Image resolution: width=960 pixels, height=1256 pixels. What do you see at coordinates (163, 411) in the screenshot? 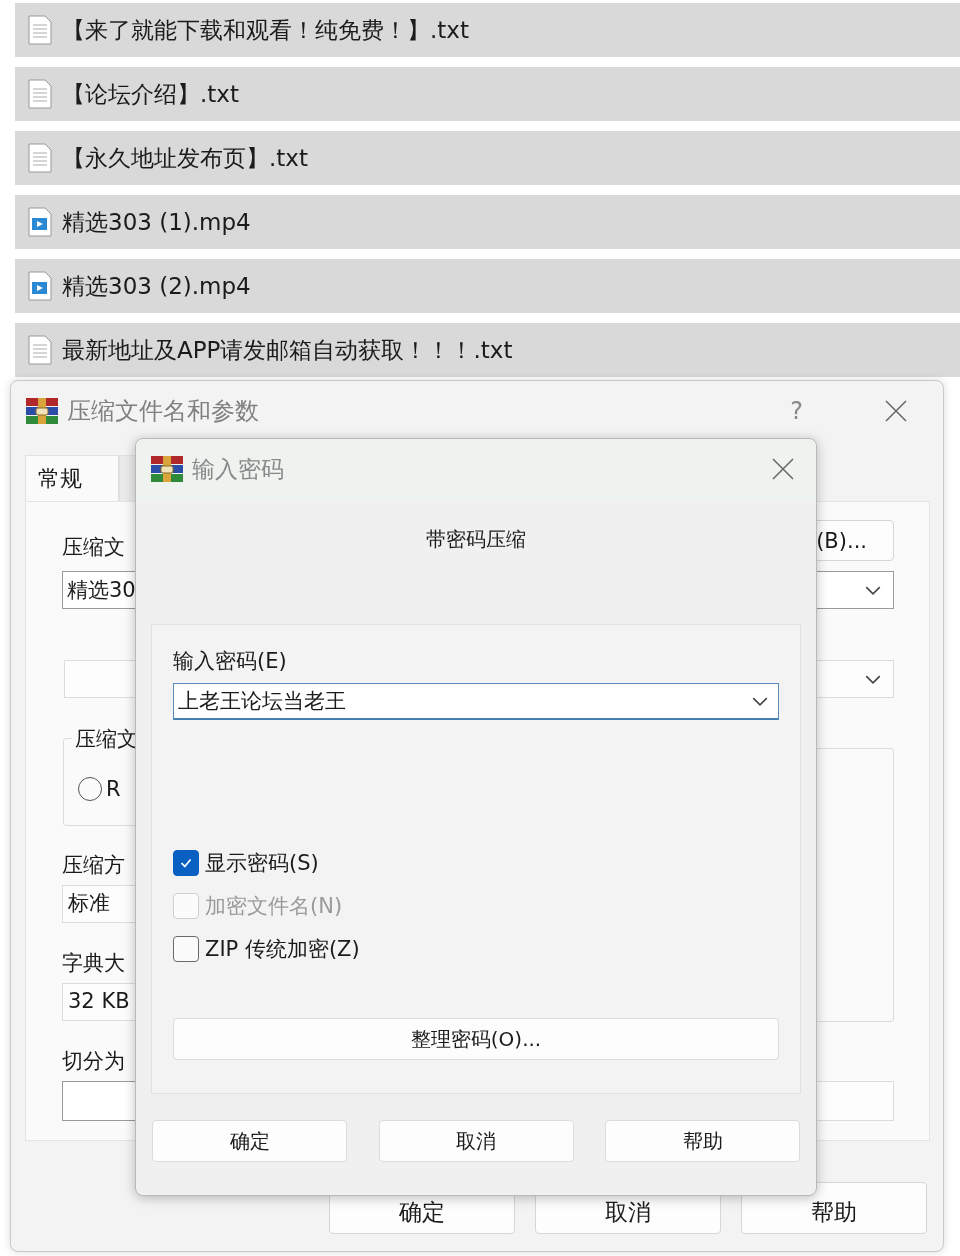
I see `window-title: 压缩文件名和参数` at bounding box center [163, 411].